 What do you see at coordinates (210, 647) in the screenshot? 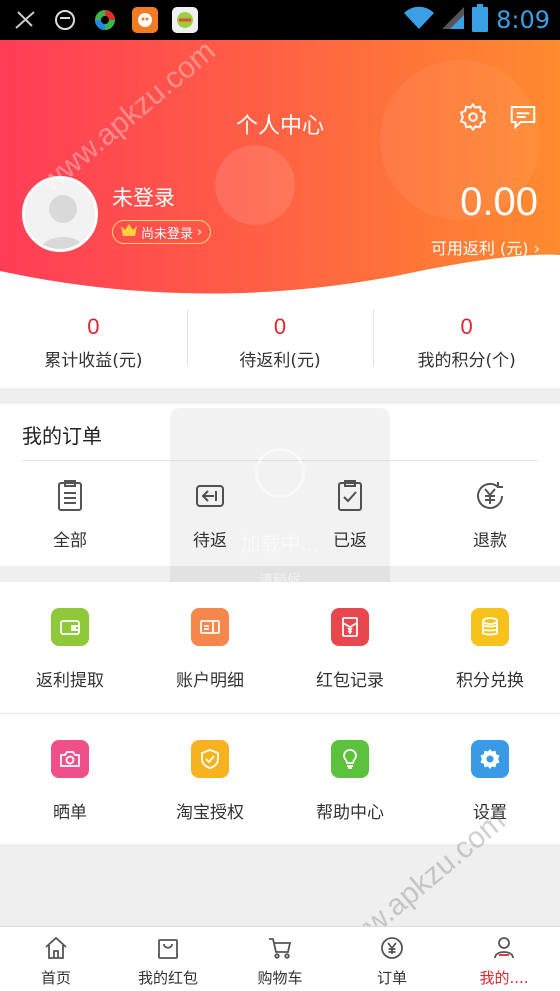
I see `account-detail-button: 账户明细` at bounding box center [210, 647].